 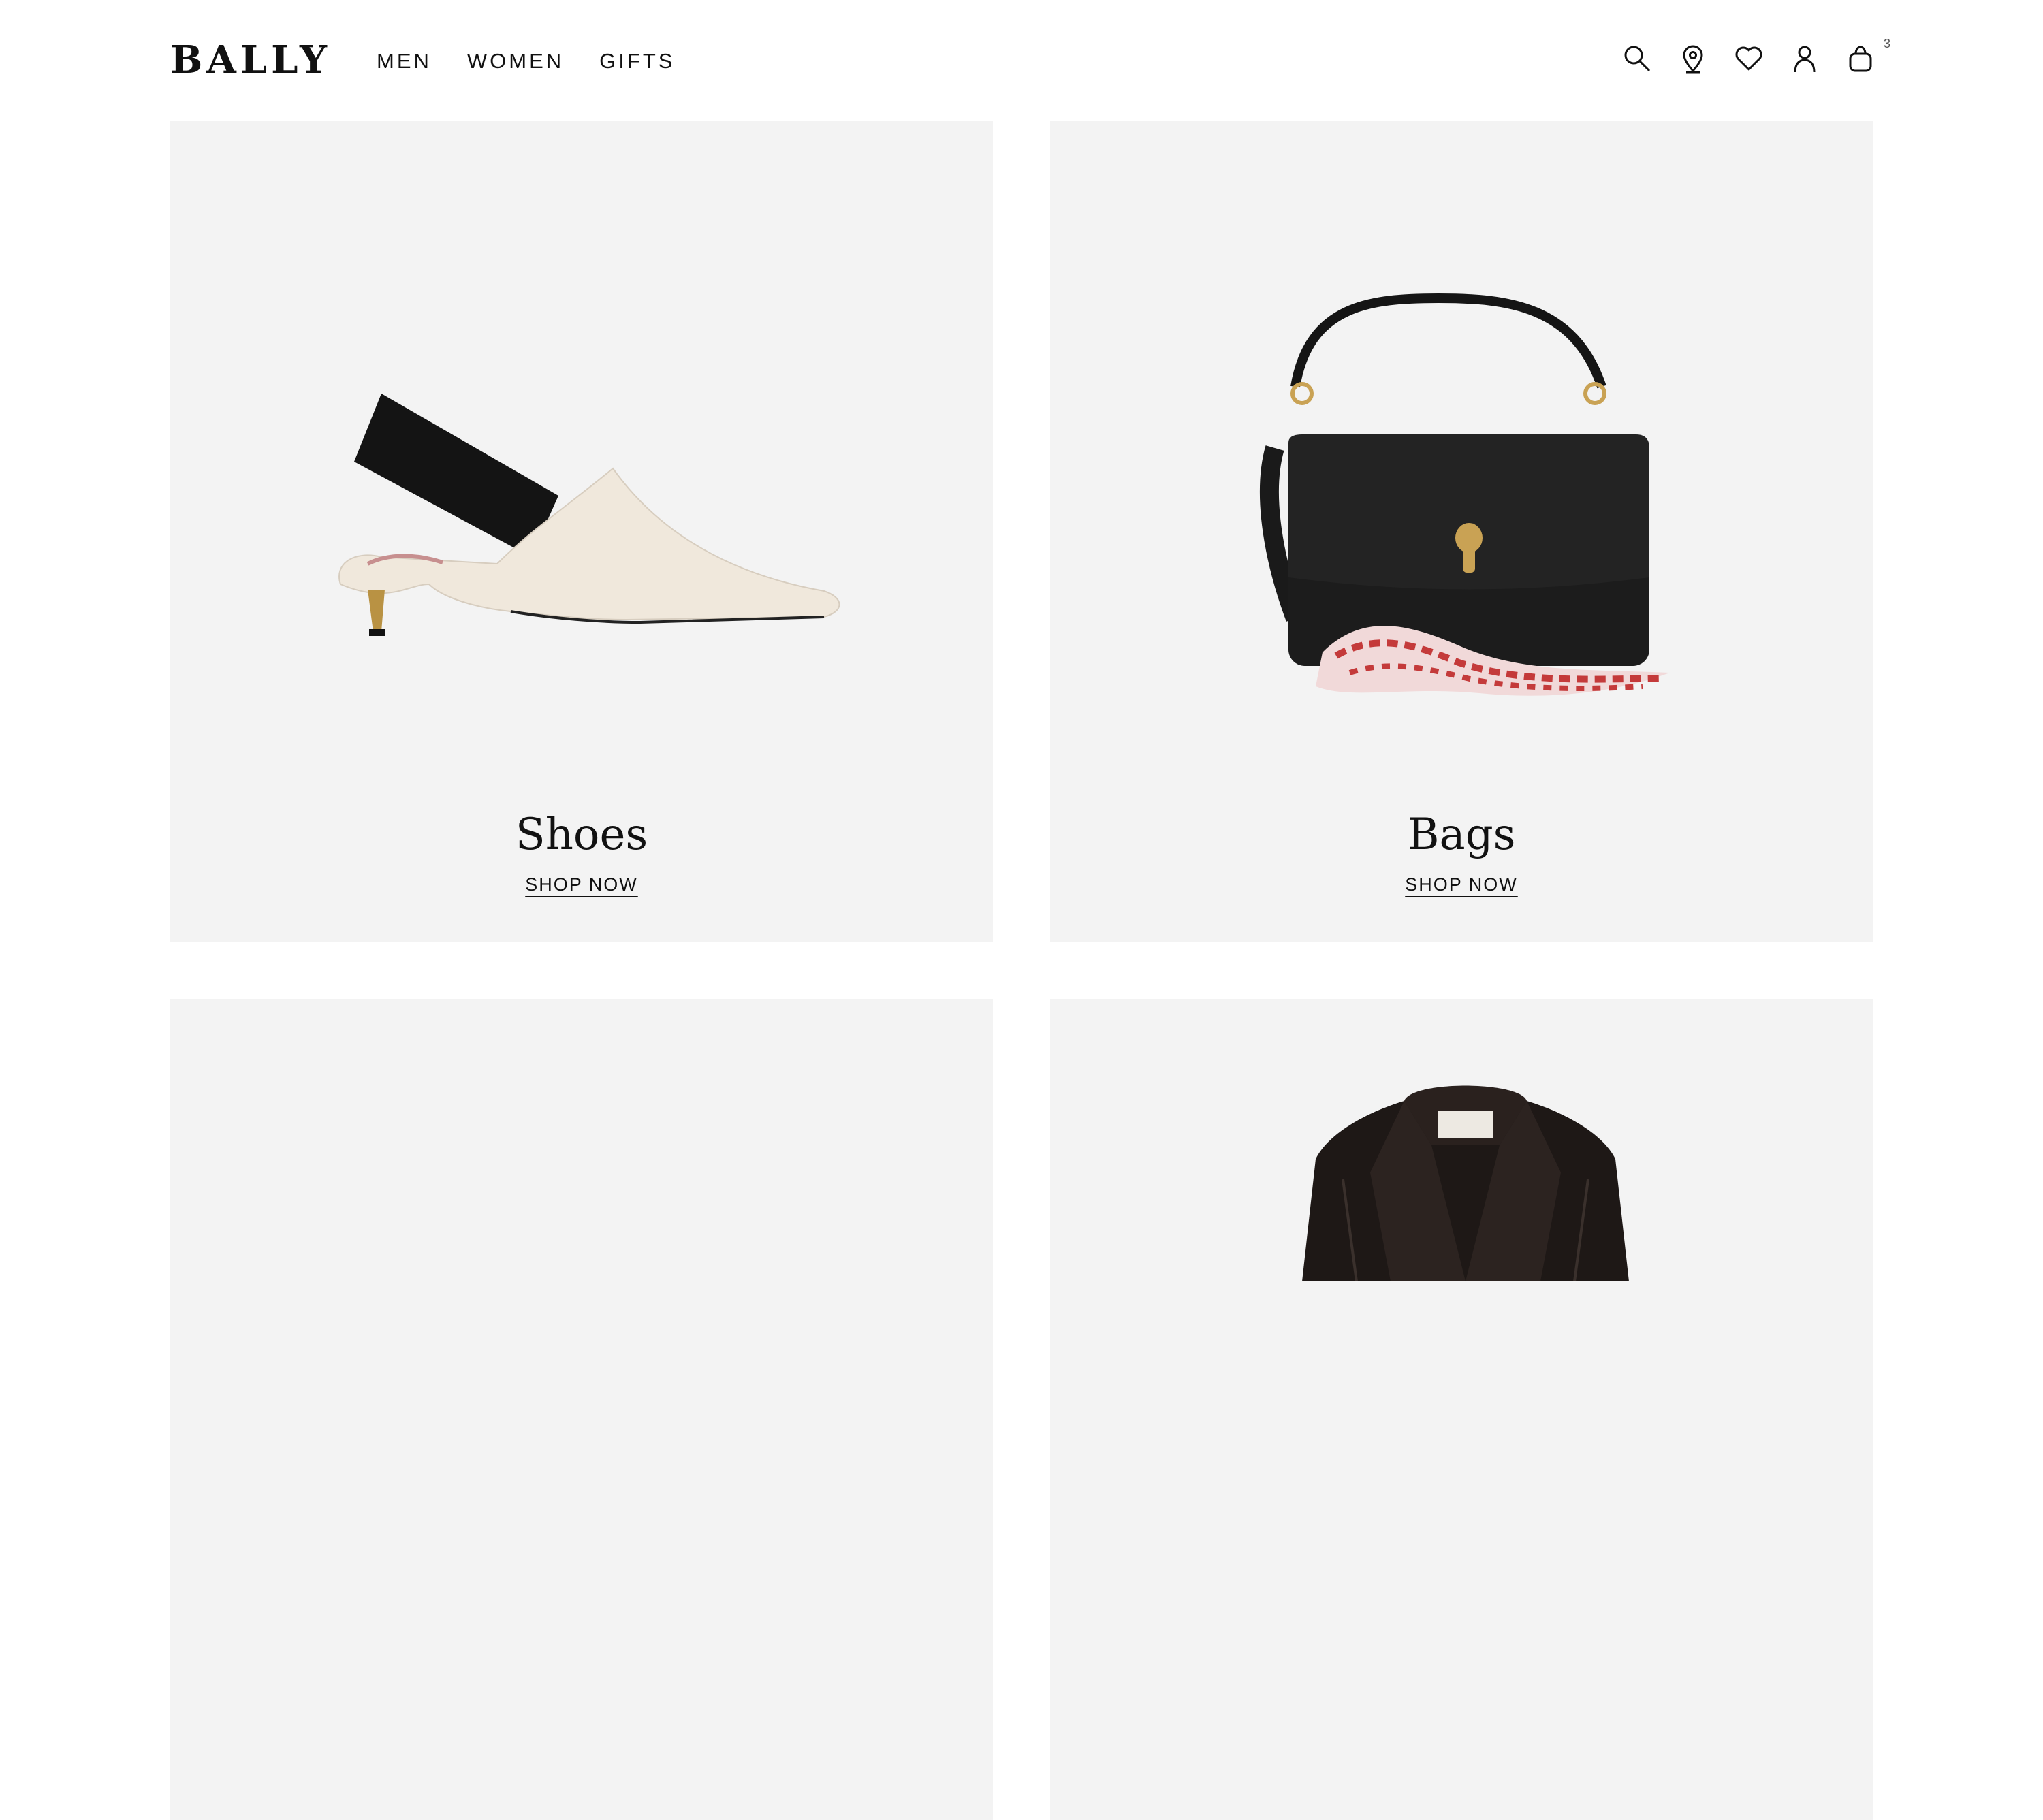 What do you see at coordinates (1465, 494) in the screenshot?
I see `bag-product-image` at bounding box center [1465, 494].